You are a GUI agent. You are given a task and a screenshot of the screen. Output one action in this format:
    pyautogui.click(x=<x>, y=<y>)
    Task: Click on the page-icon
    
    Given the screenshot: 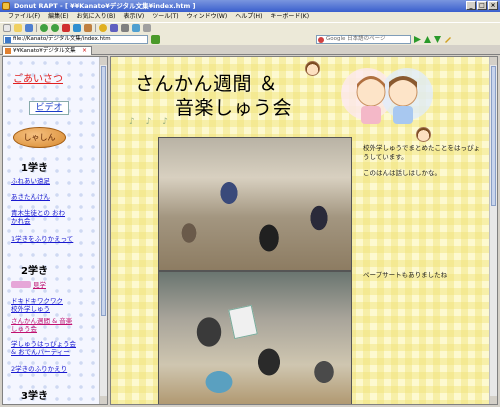 What is the action you would take?
    pyautogui.click(x=8, y=39)
    